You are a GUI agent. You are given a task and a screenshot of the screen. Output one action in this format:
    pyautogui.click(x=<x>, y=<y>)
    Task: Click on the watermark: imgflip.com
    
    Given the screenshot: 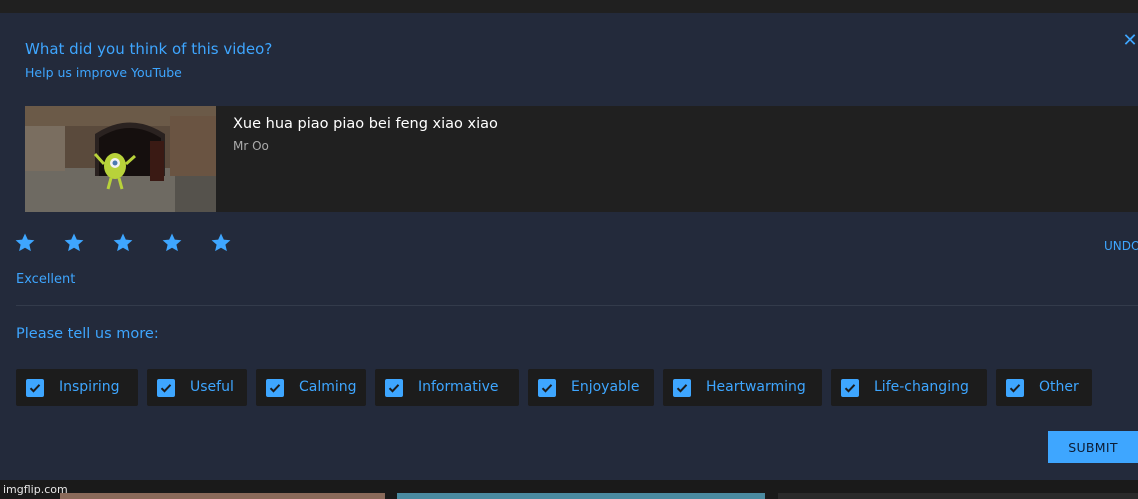 What is the action you would take?
    pyautogui.click(x=35, y=489)
    